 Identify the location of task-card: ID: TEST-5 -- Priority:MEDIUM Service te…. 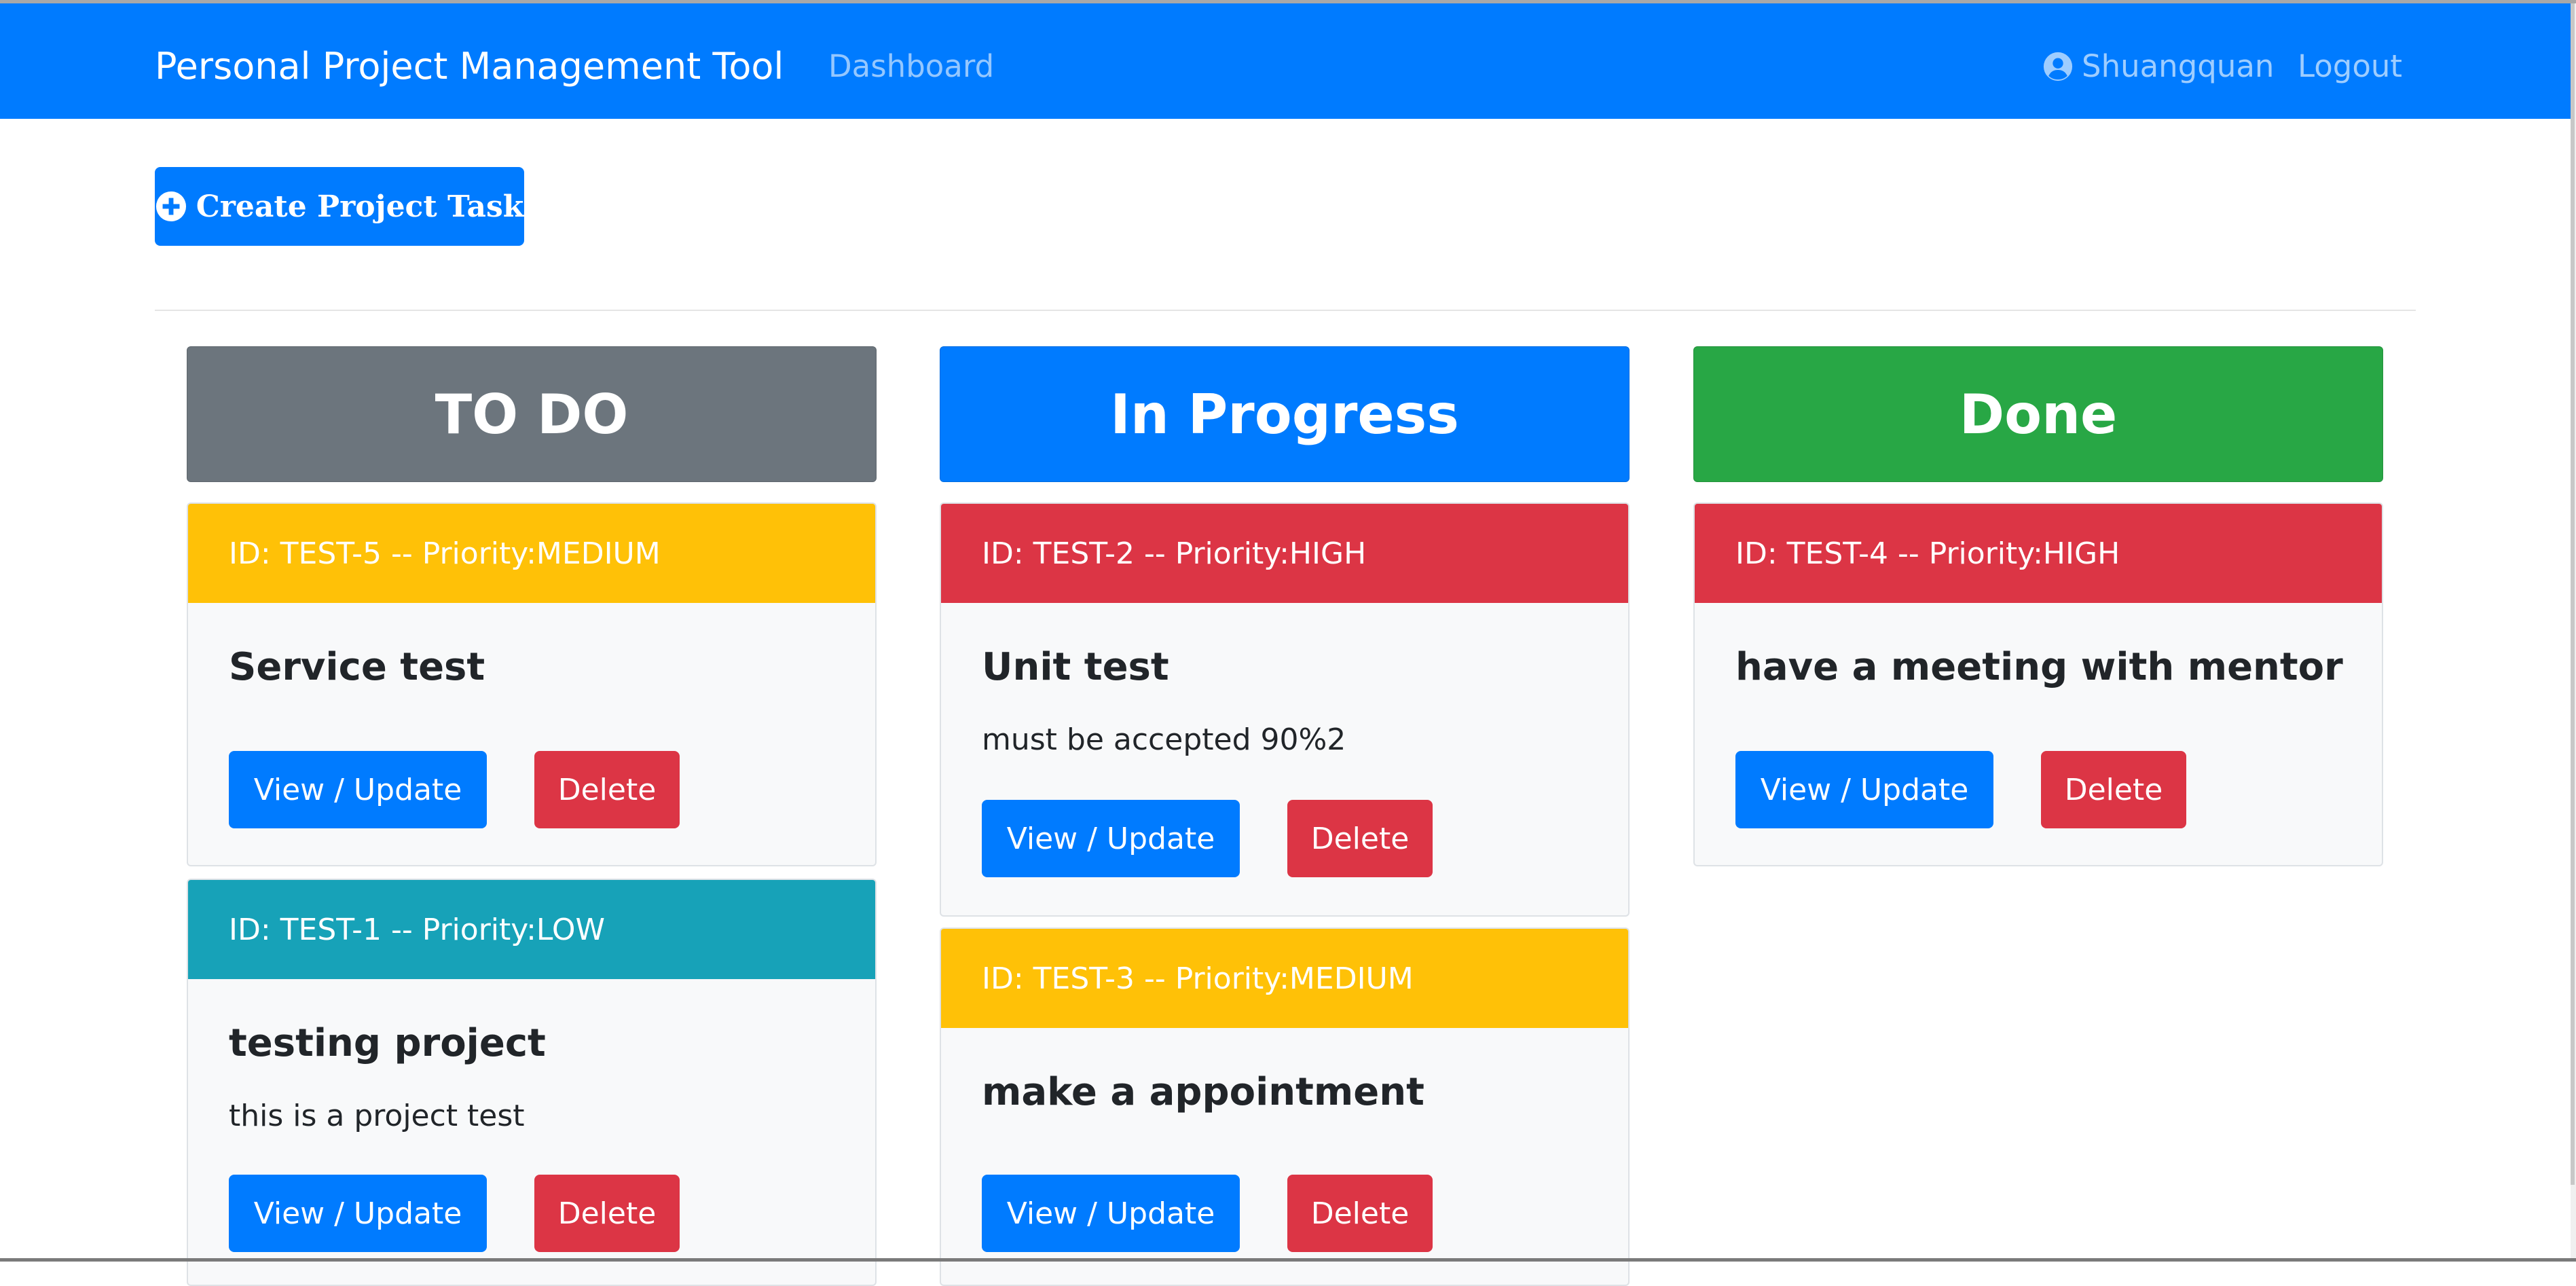
(532, 684).